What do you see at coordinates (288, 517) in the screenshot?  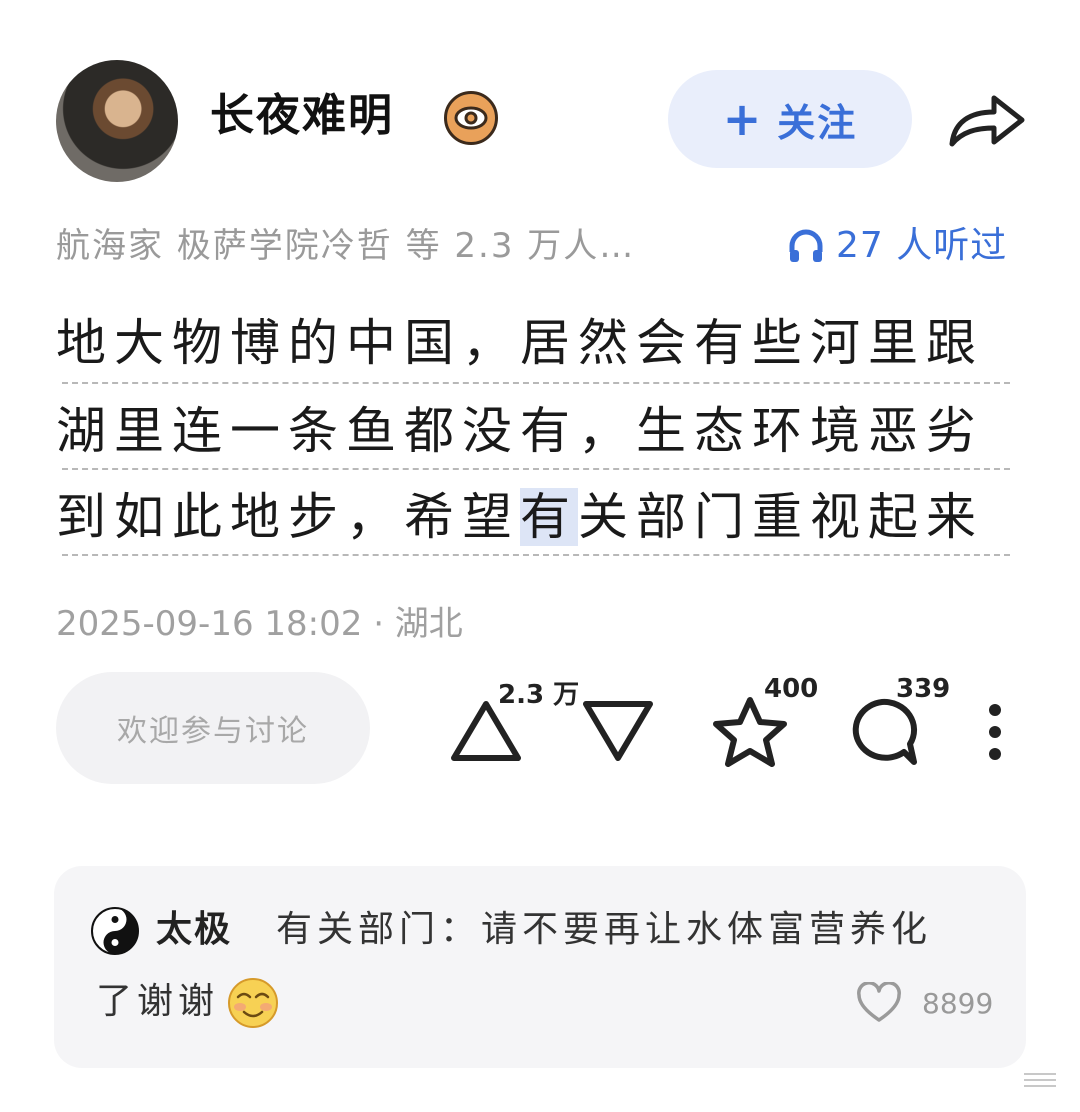 I see `post-line-3-start: 到如此地步，希望` at bounding box center [288, 517].